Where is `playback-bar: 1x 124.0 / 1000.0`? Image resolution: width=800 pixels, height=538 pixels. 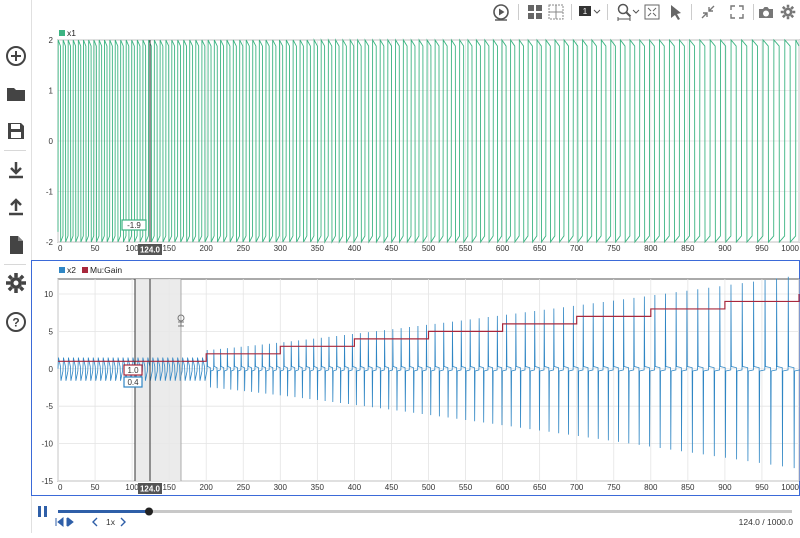 playback-bar: 1x 124.0 / 1000.0 is located at coordinates (415, 516).